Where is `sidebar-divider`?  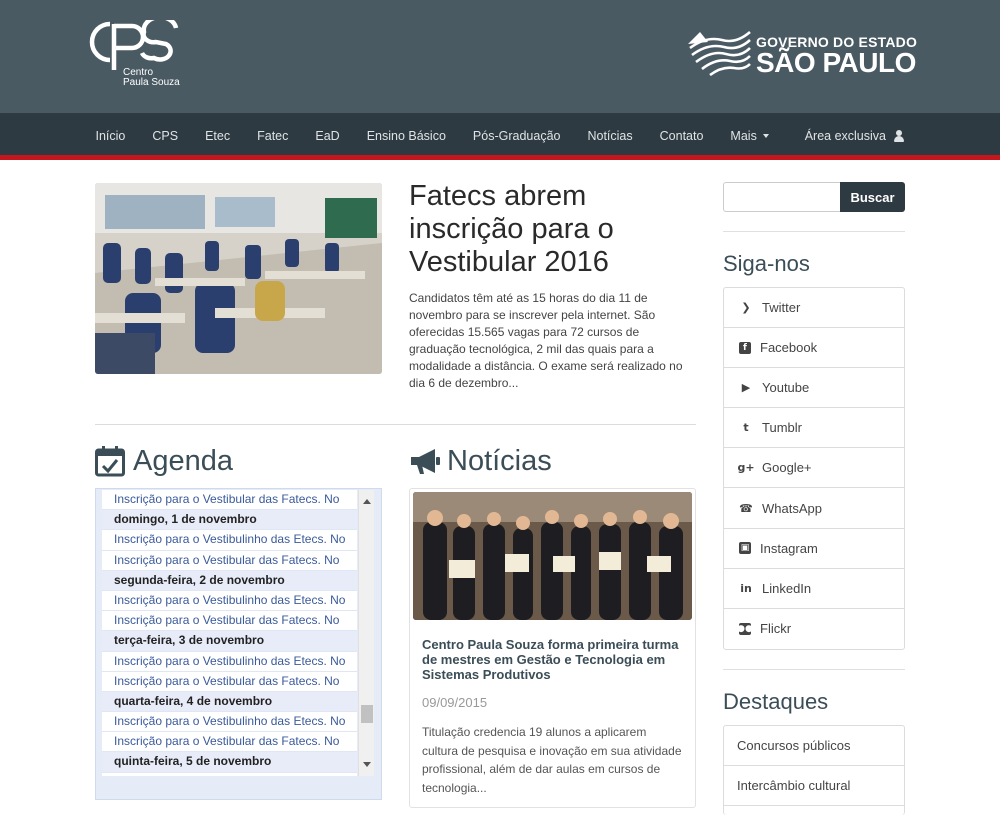 sidebar-divider is located at coordinates (814, 231).